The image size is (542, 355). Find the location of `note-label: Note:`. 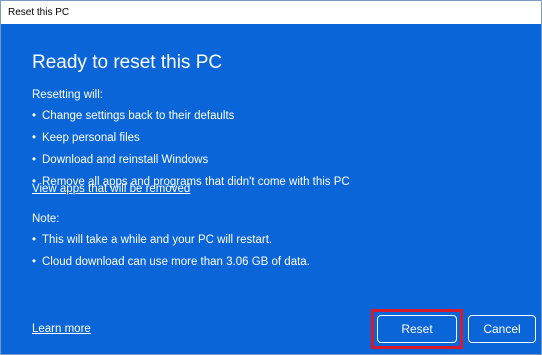

note-label: Note: is located at coordinates (46, 219).